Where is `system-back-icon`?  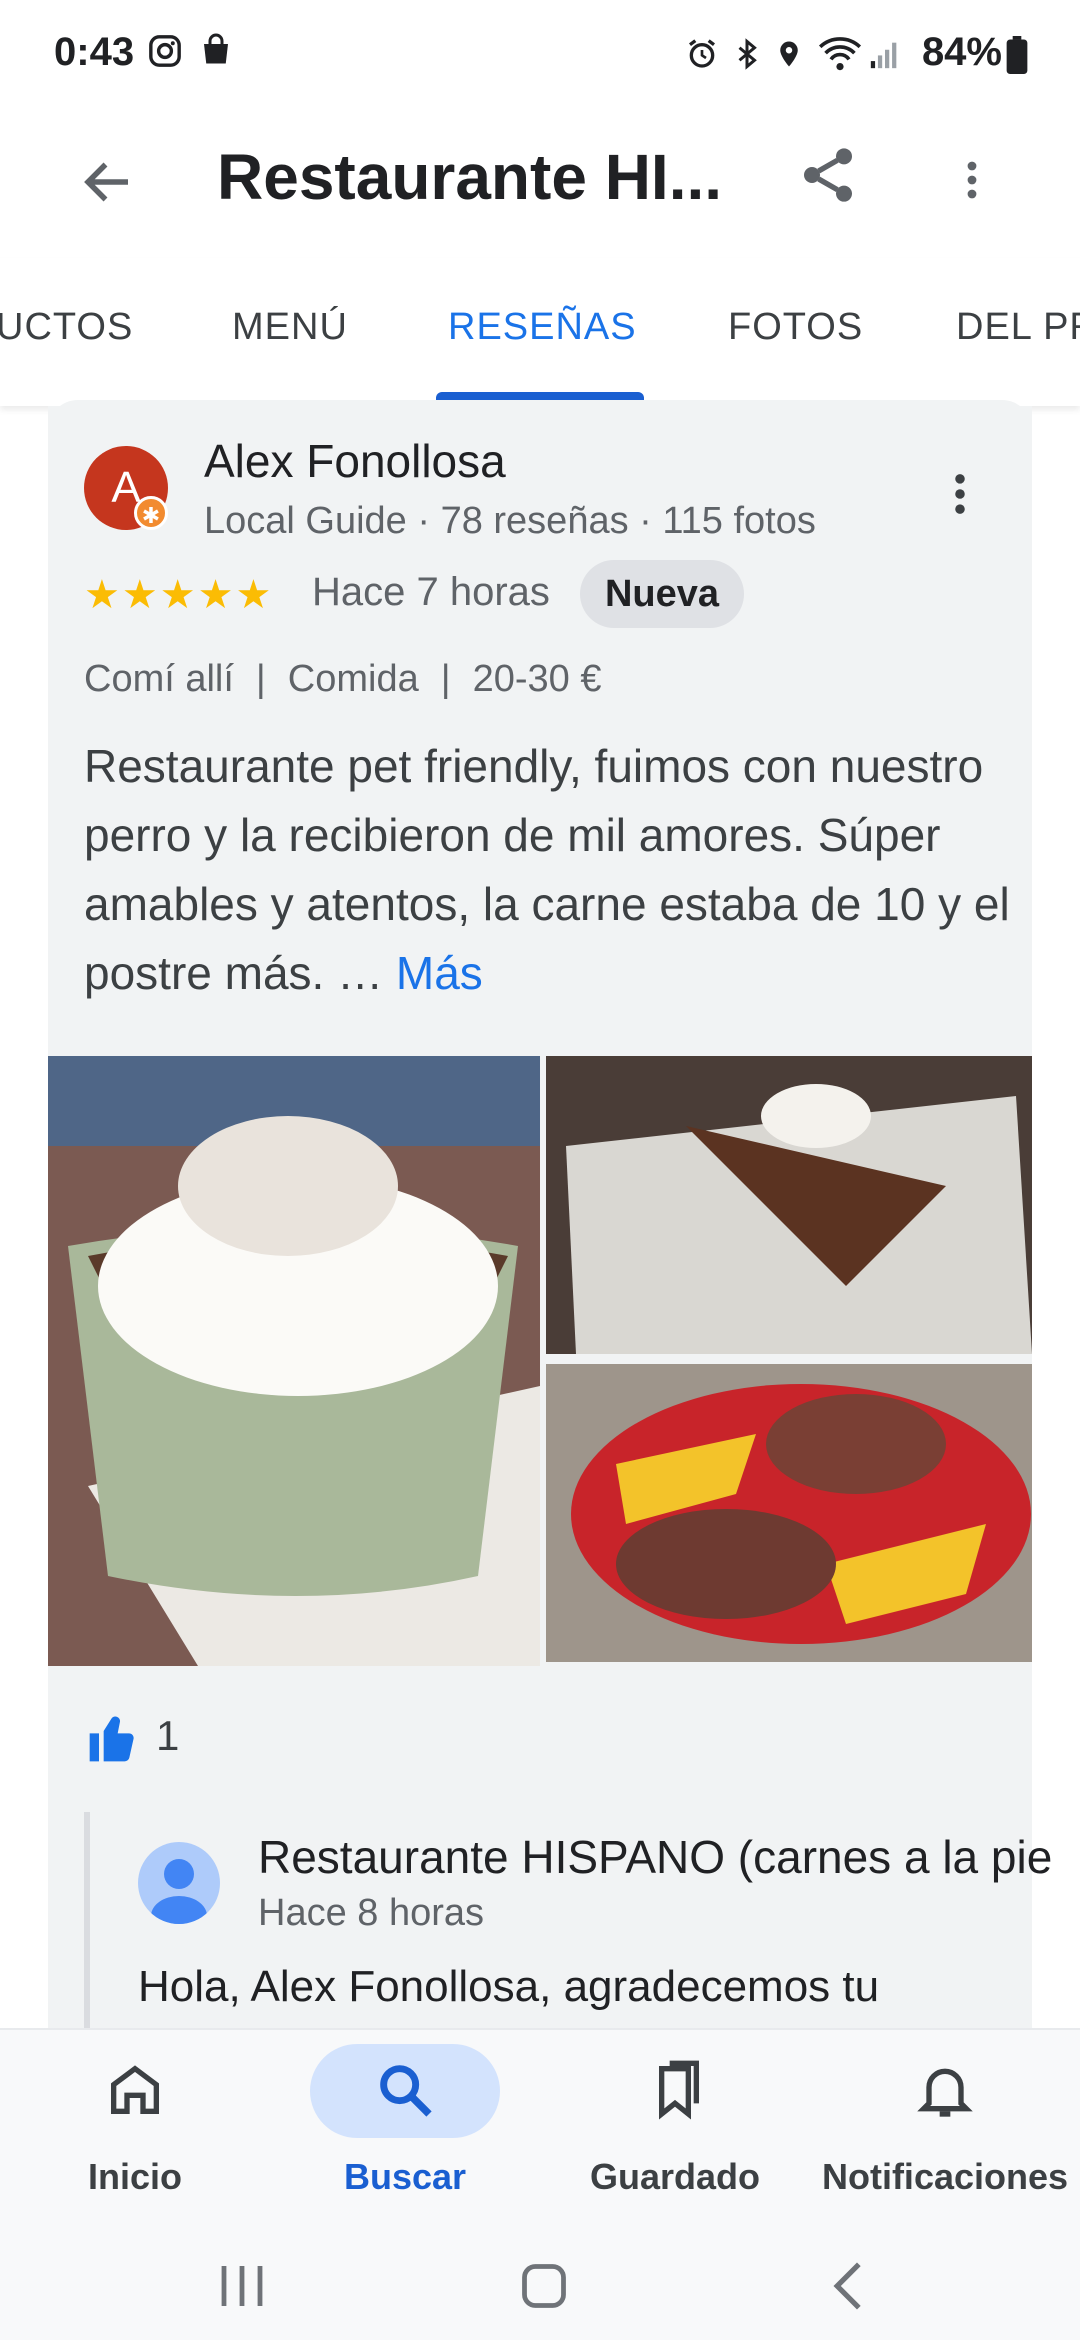 system-back-icon is located at coordinates (848, 2286).